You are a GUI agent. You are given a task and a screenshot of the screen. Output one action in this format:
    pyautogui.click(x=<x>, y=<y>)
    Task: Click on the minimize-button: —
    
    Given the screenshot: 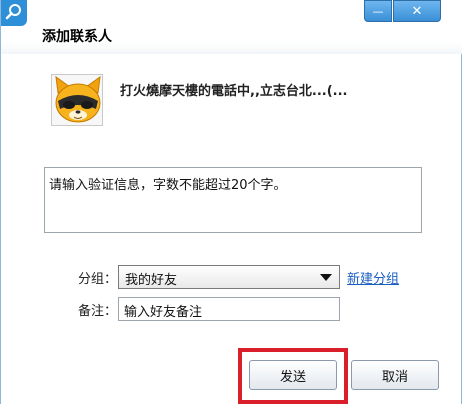 What is the action you would take?
    pyautogui.click(x=378, y=11)
    